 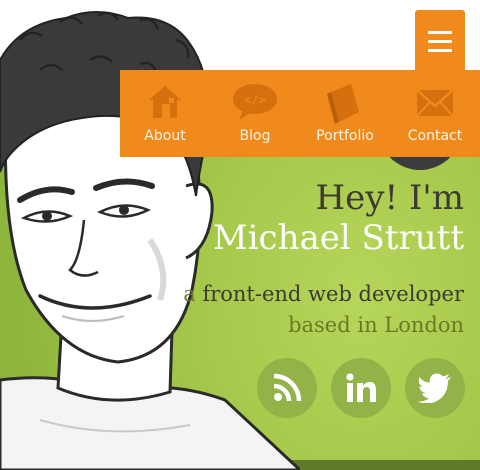 I want to click on hero-greeting: Hey! I'm, so click(x=389, y=198).